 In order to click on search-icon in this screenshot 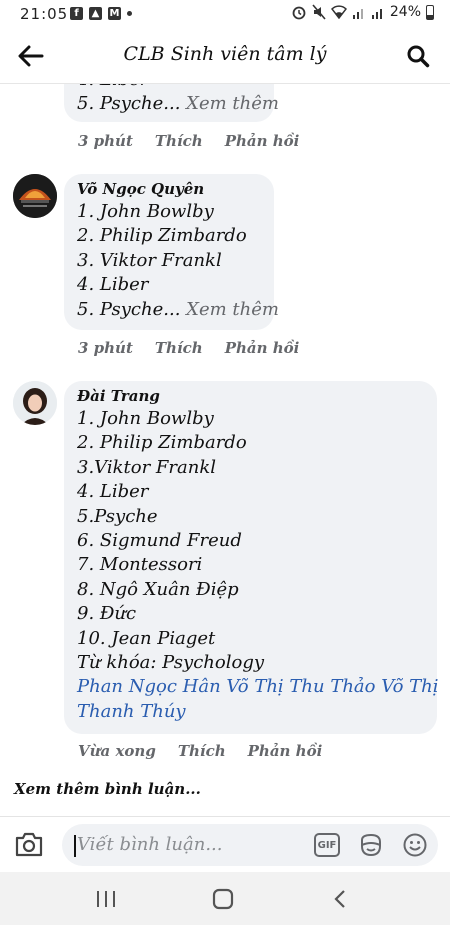, I will do `click(418, 56)`.